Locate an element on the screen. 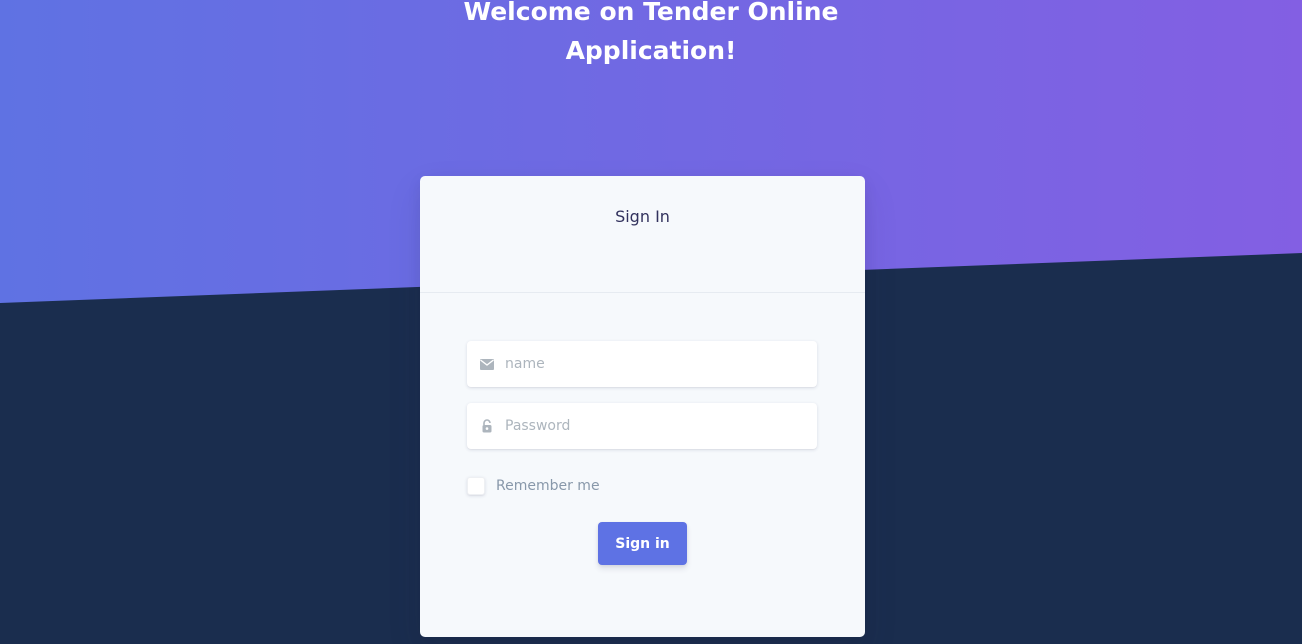 This screenshot has width=1302, height=644. name-input-group is located at coordinates (642, 364).